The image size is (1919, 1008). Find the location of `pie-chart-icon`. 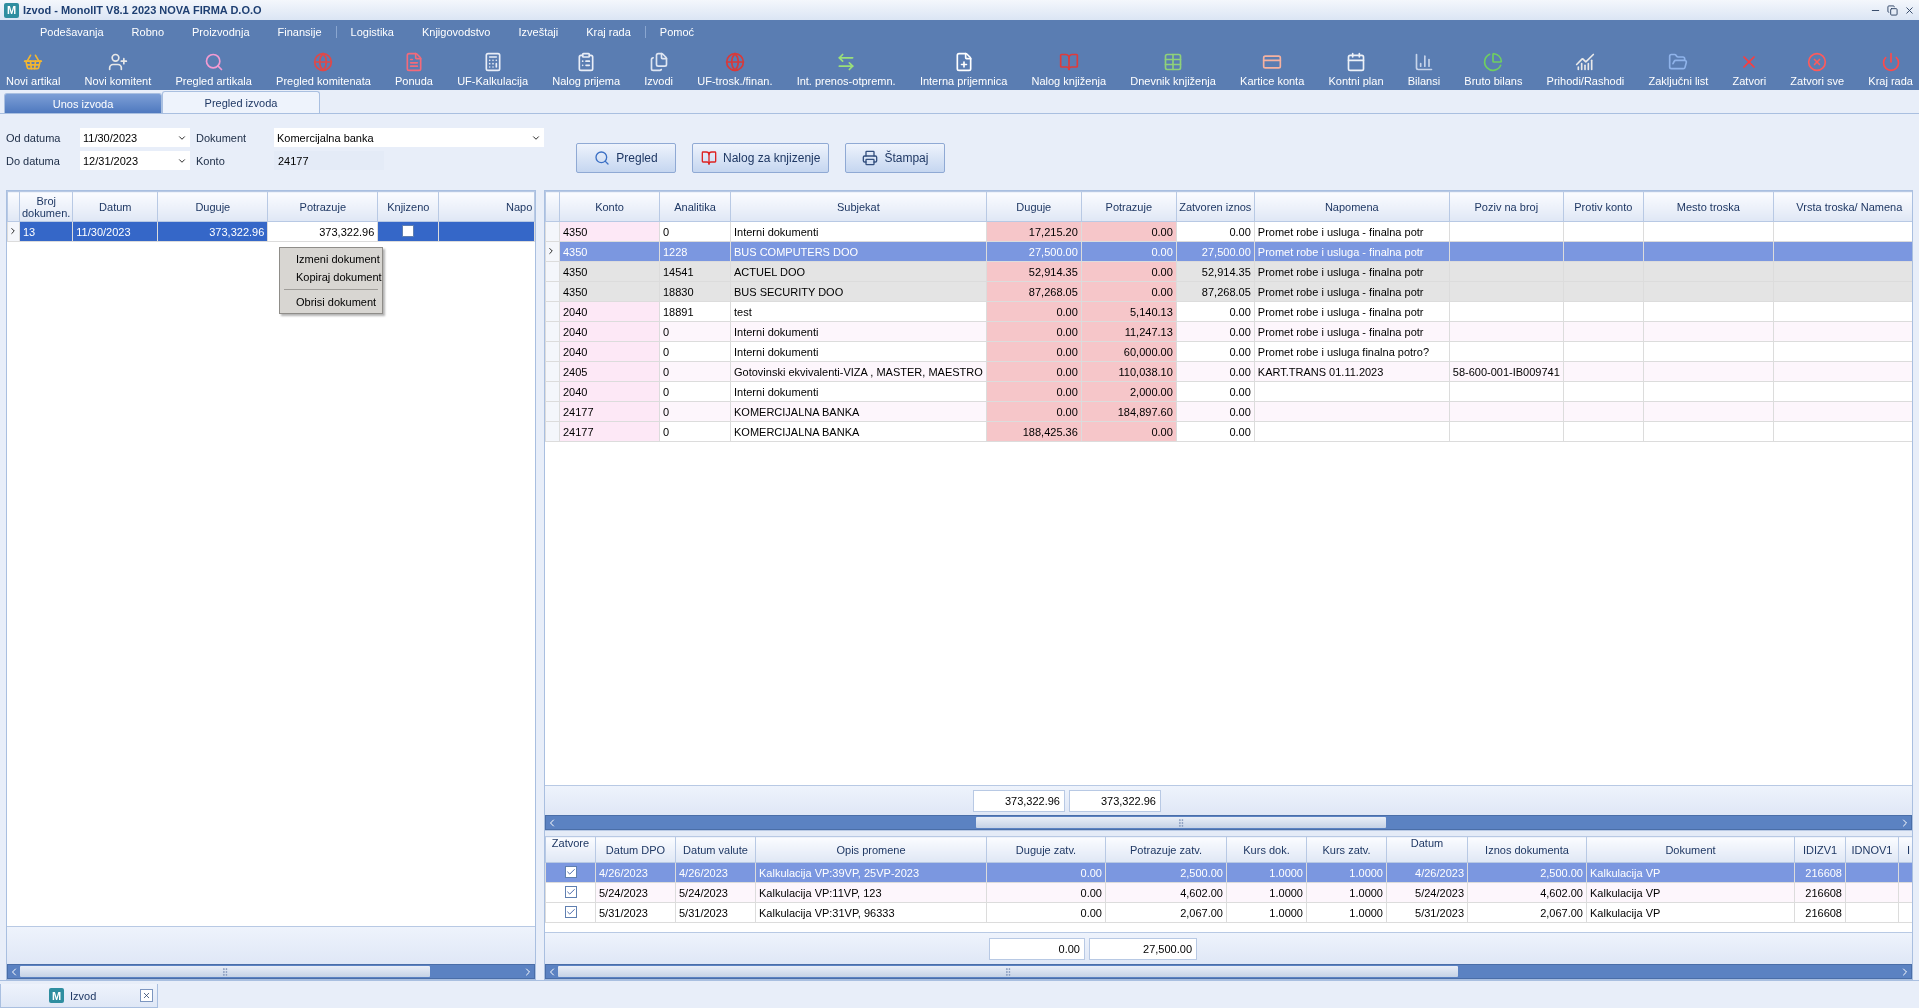

pie-chart-icon is located at coordinates (1493, 62).